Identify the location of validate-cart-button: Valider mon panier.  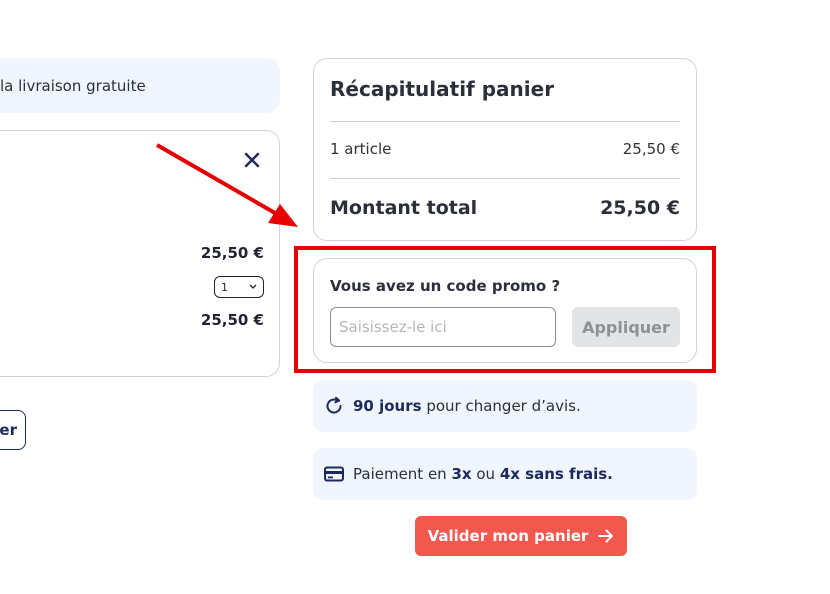
(521, 536).